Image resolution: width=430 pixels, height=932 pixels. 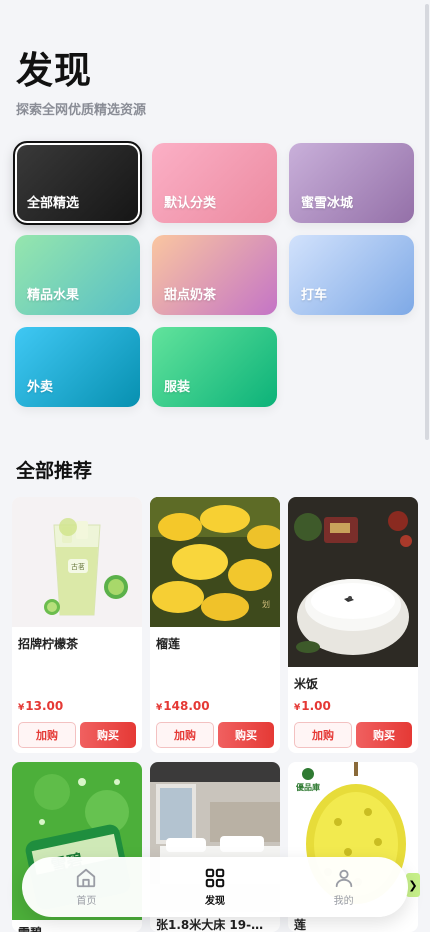 I want to click on category-label: 精品水果, so click(x=53, y=295).